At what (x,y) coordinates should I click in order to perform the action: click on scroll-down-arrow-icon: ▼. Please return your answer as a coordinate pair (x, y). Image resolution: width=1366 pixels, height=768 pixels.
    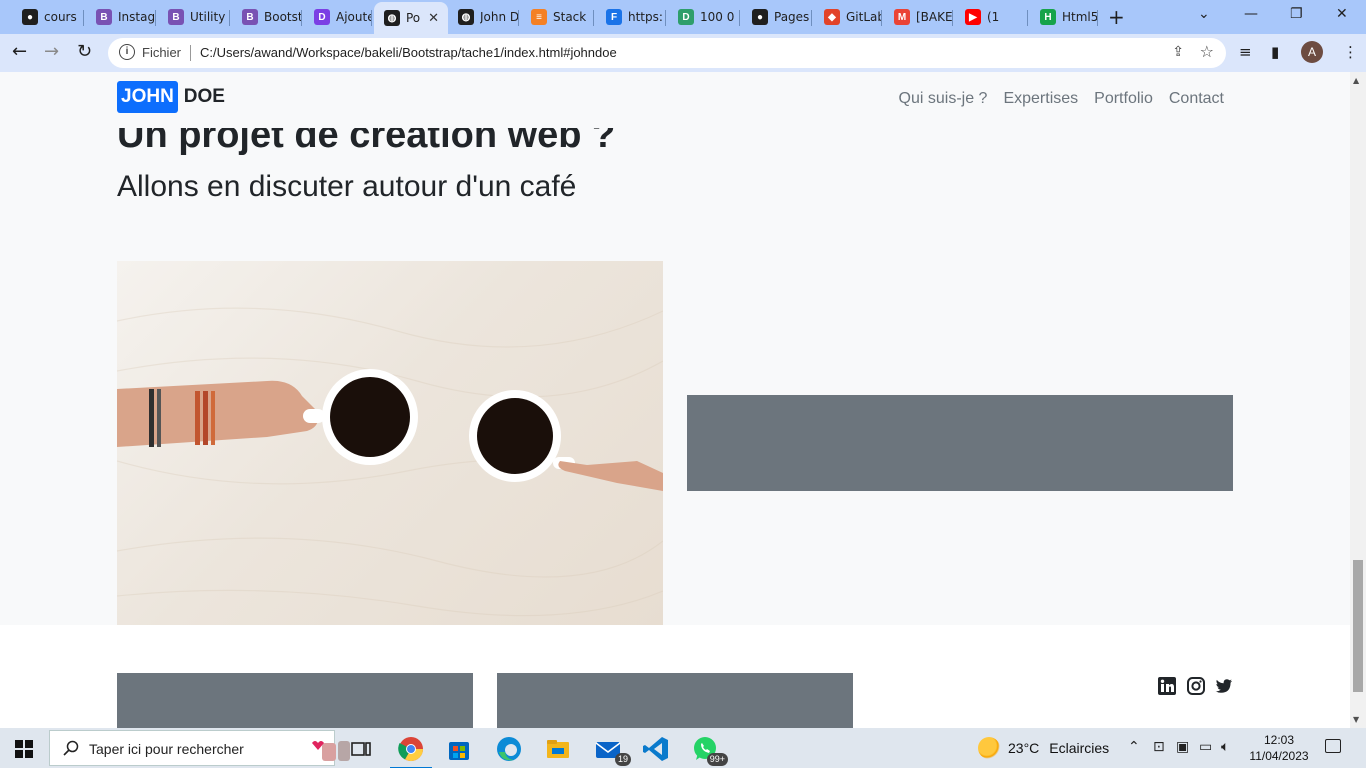
    Looking at the image, I should click on (1356, 719).